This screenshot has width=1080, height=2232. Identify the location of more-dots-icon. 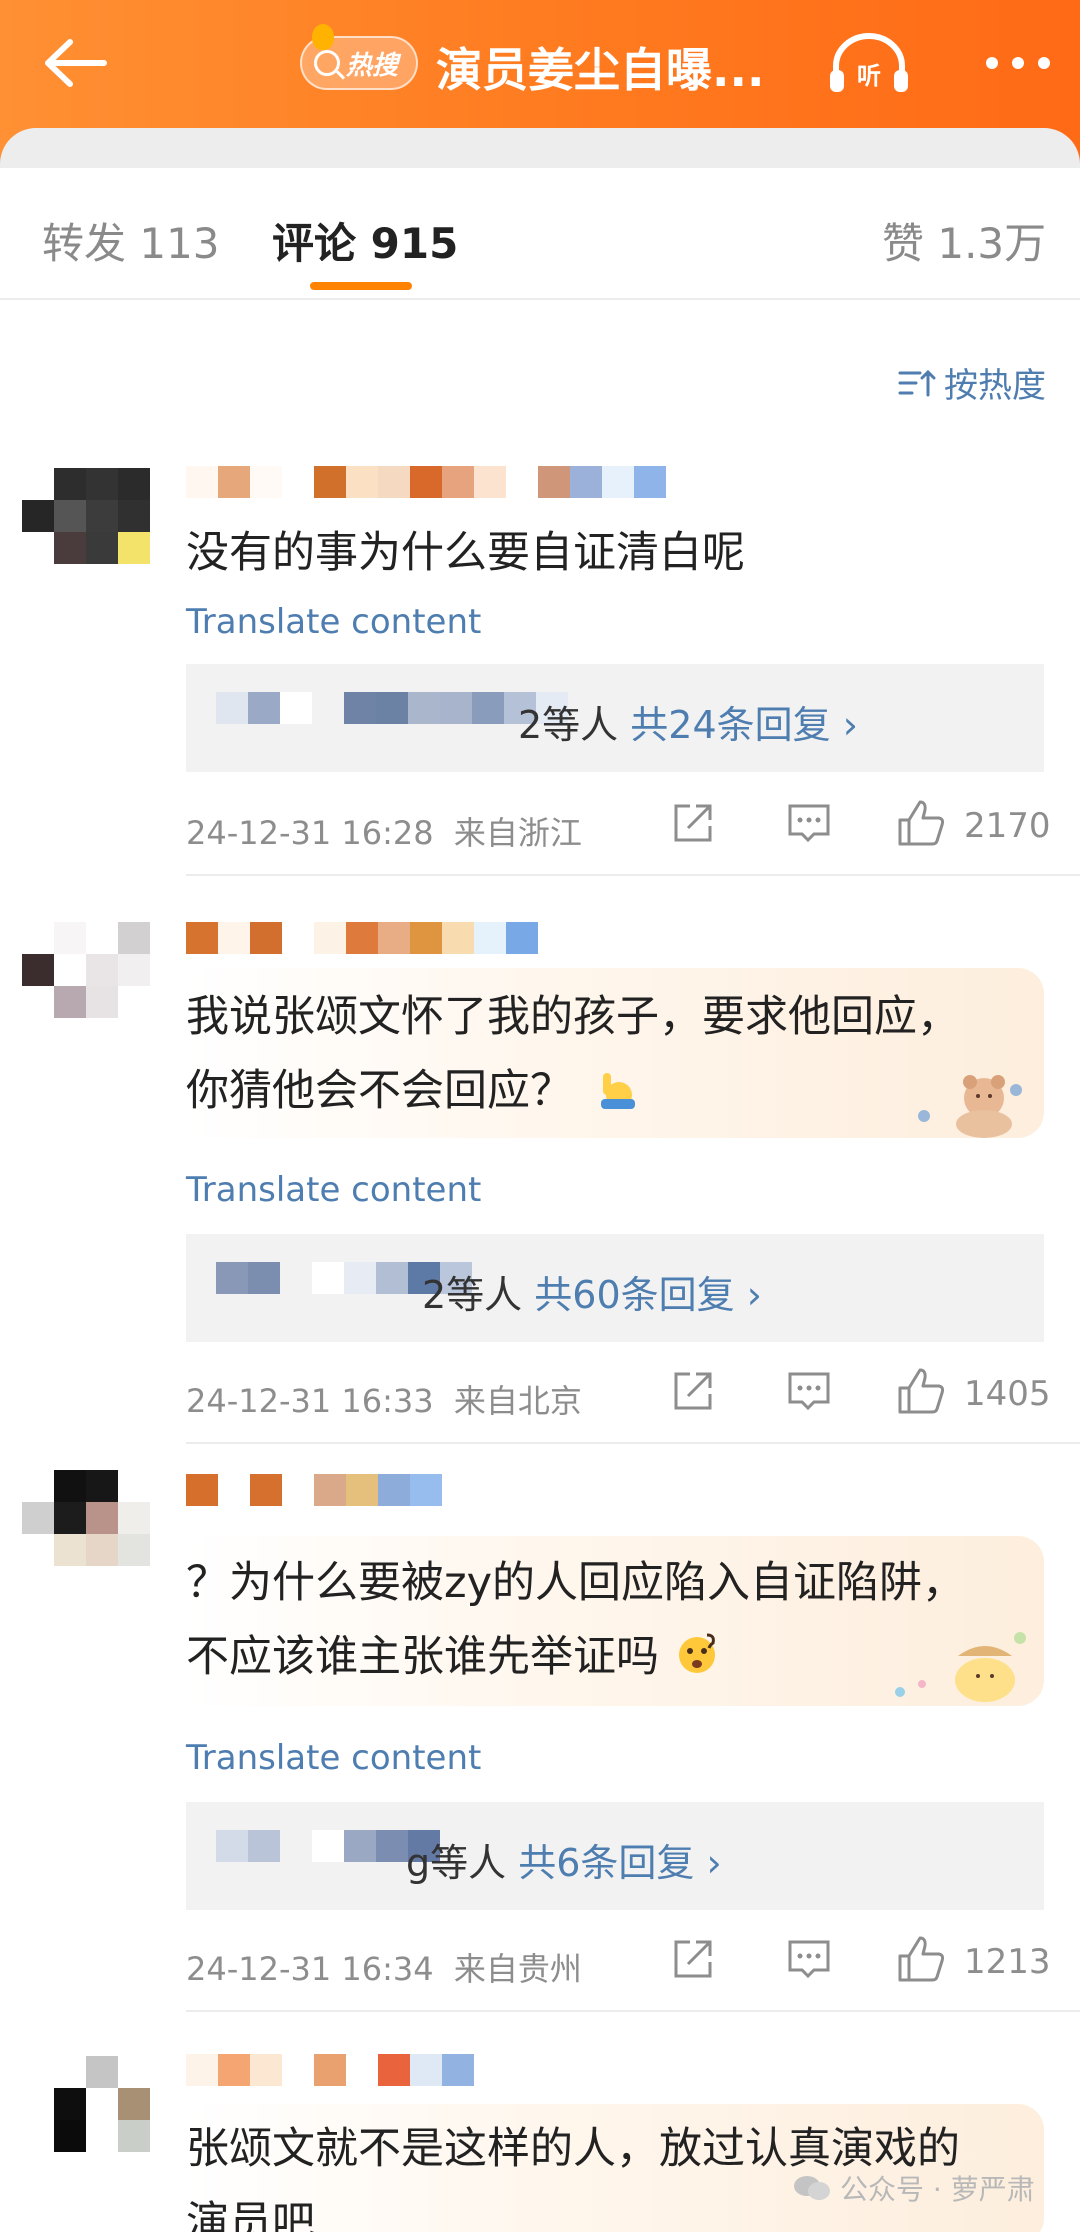
(1018, 63).